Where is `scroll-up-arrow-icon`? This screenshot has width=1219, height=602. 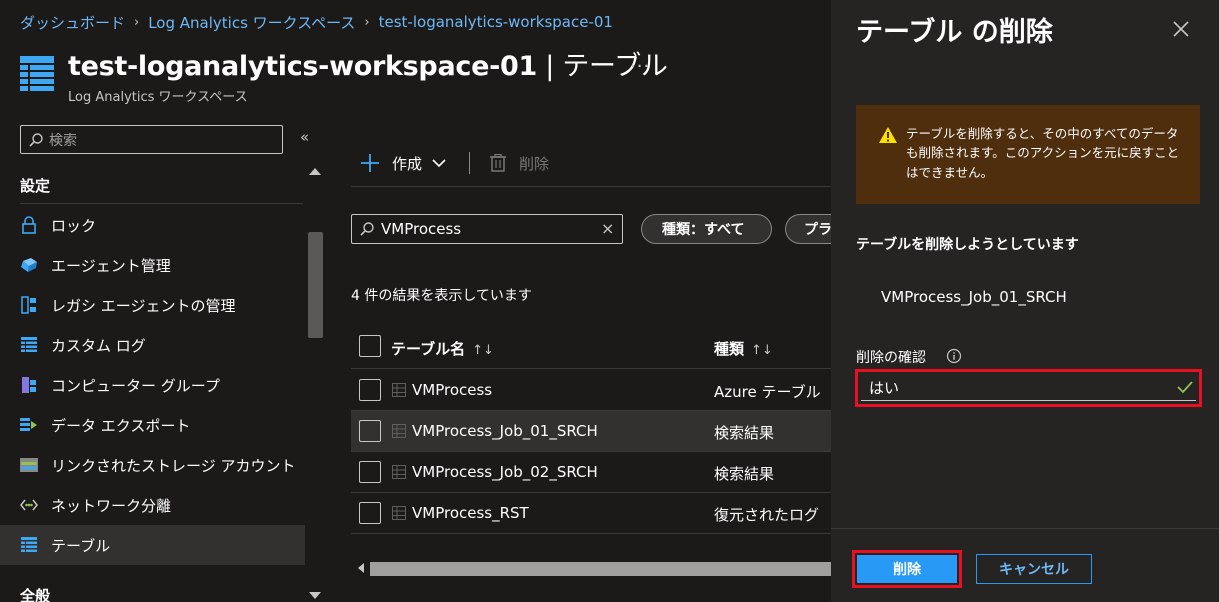
scroll-up-arrow-icon is located at coordinates (315, 171).